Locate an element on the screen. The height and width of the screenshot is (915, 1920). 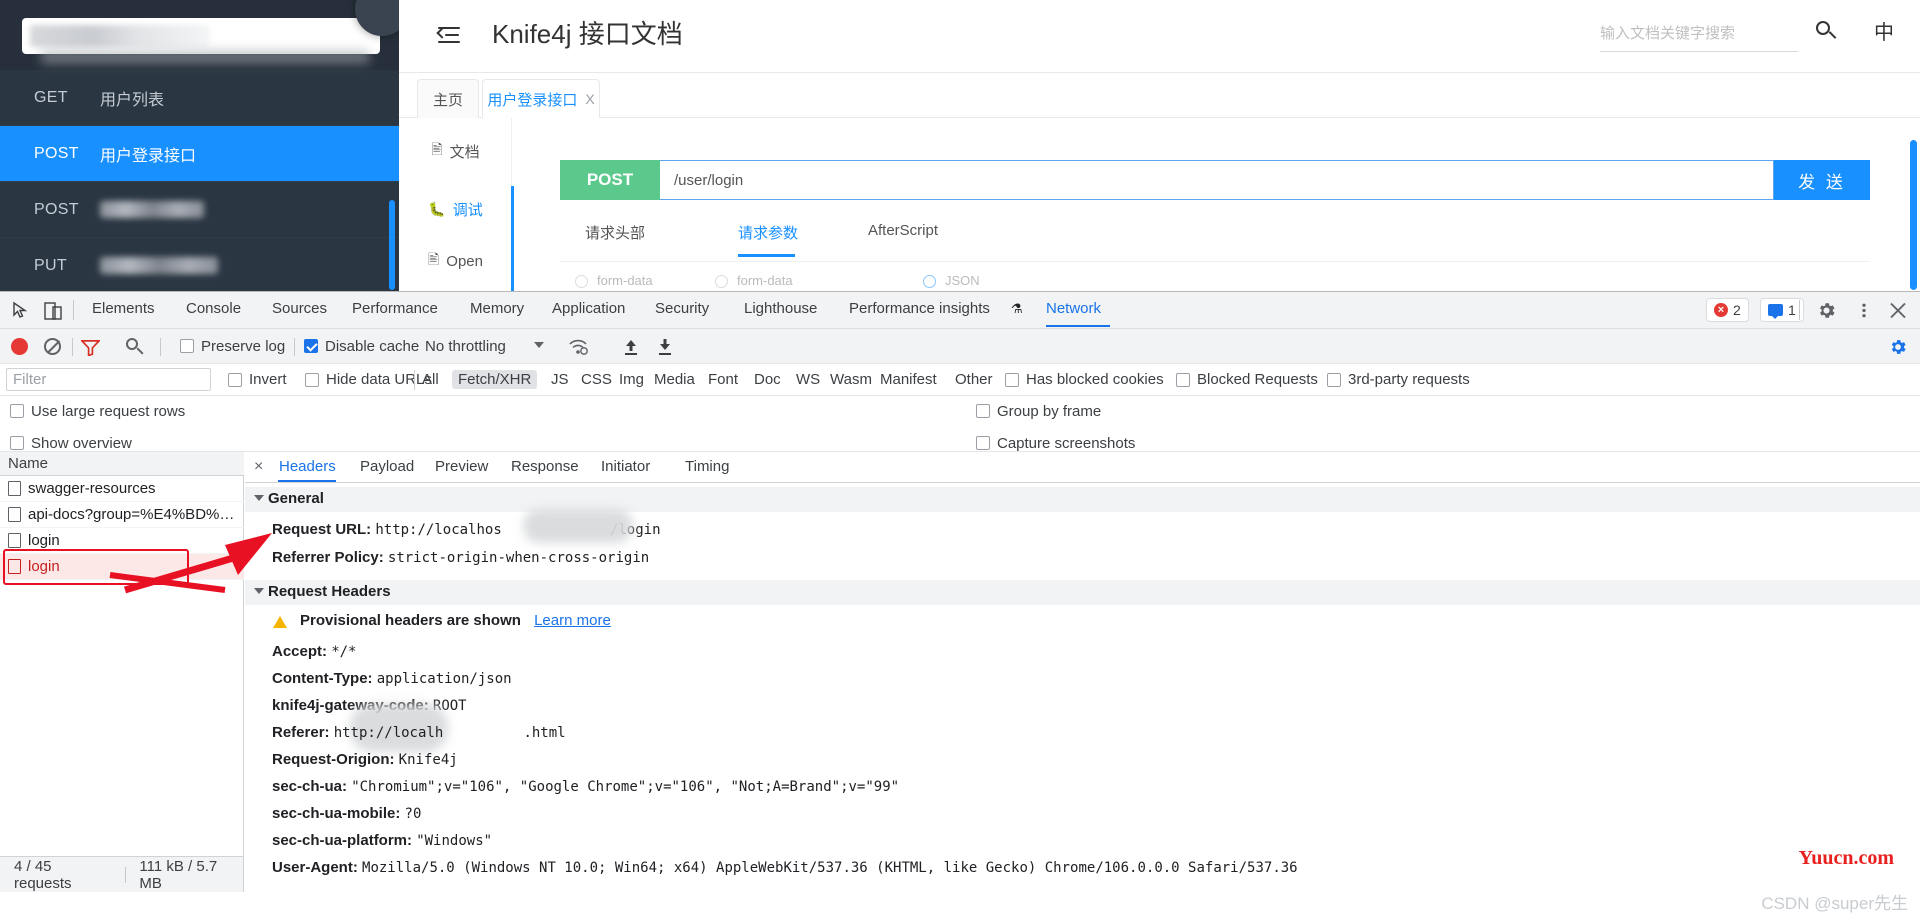
detail-tab-timing: Timing is located at coordinates (707, 466).